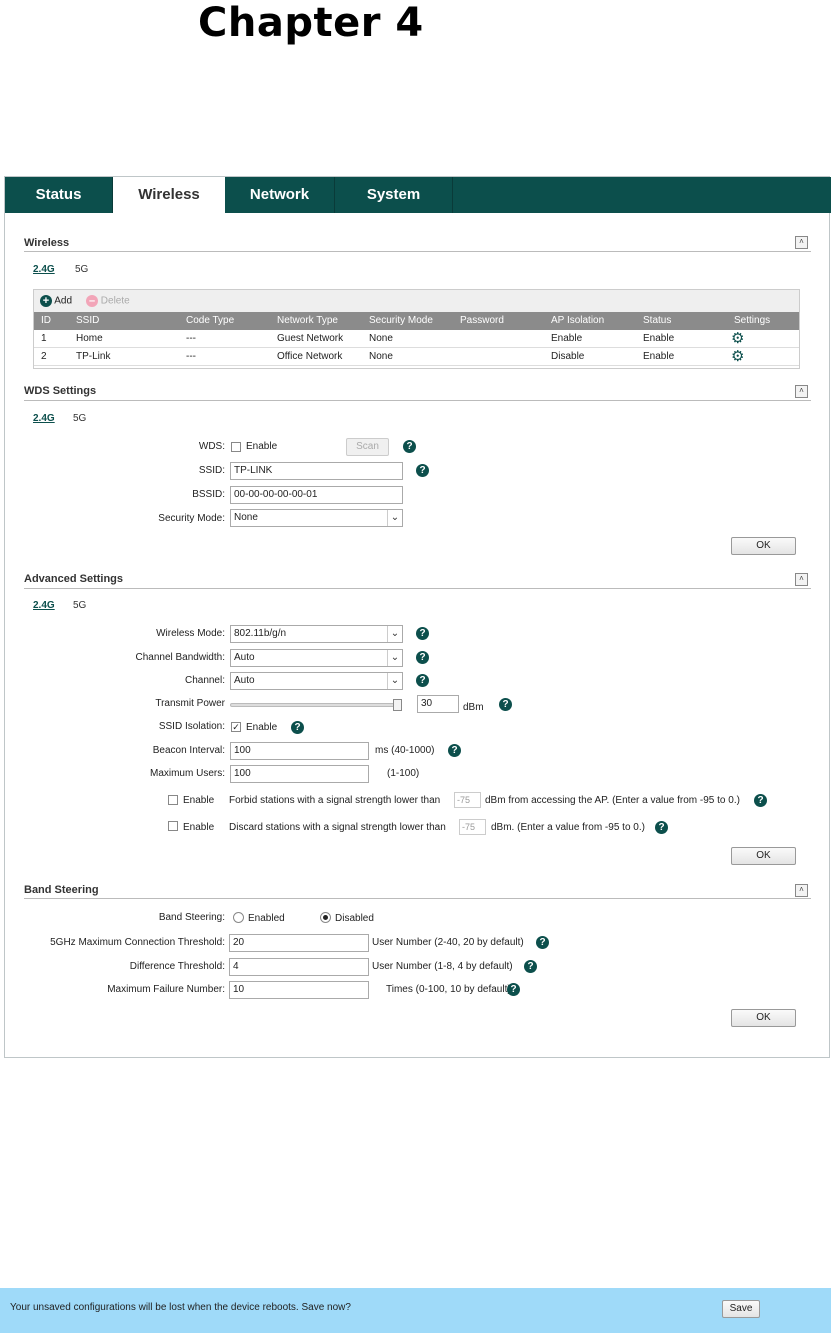 This screenshot has width=831, height=1333. Describe the element at coordinates (56, 301) in the screenshot. I see `add-button: + Add` at that location.